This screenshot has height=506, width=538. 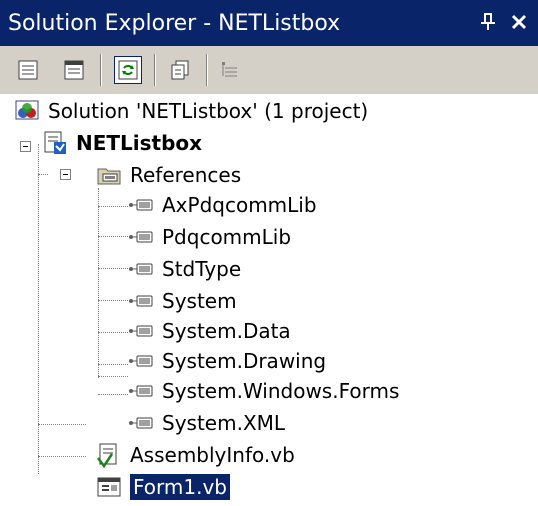 I want to click on tree-item-references: References, so click(x=168, y=175).